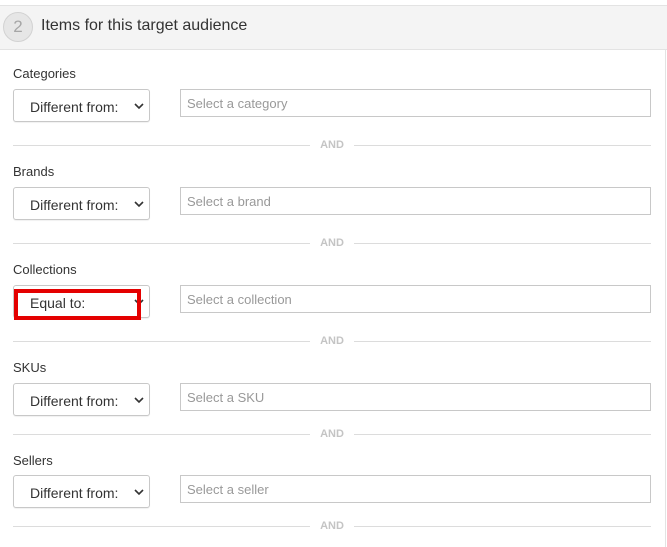 The width and height of the screenshot is (667, 547). I want to click on section-title: Items for this target audience, so click(144, 25).